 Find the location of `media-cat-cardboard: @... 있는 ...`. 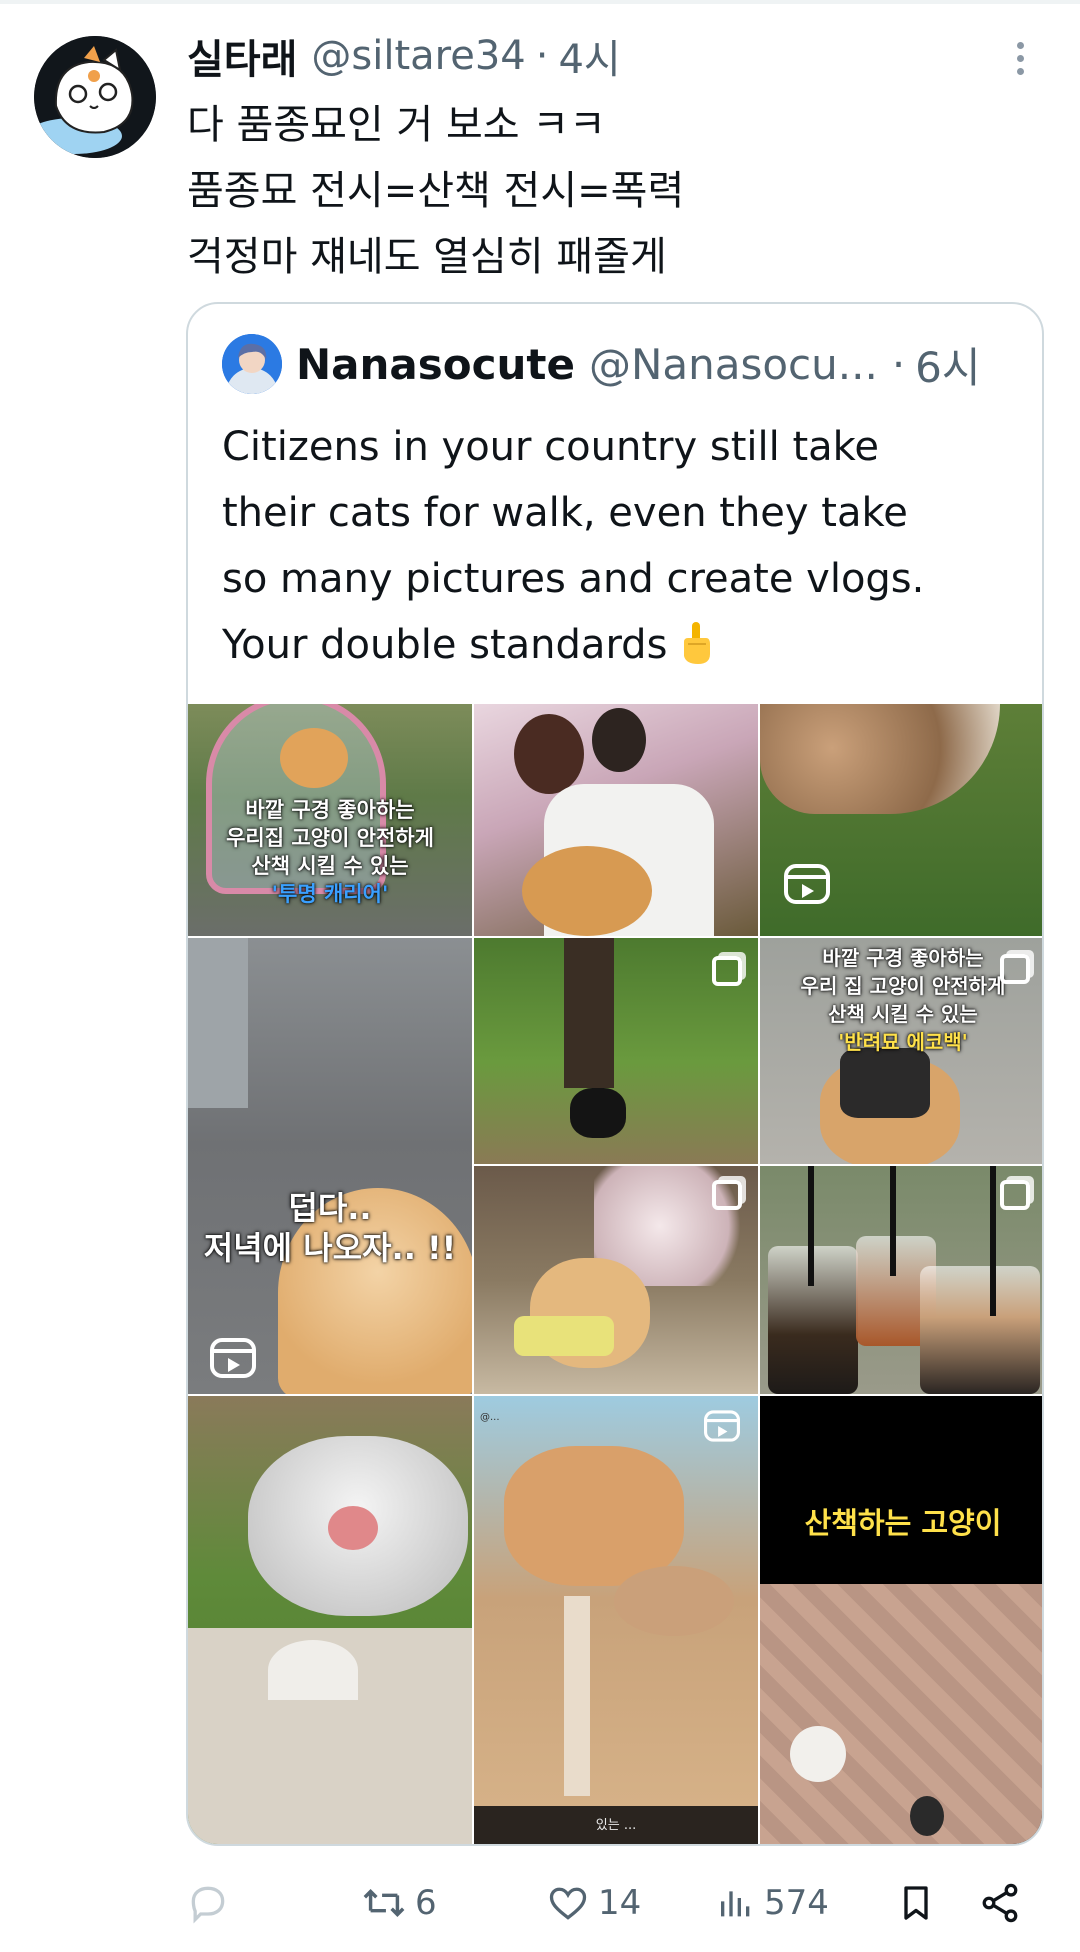

media-cat-cardboard: @... 있는 ... is located at coordinates (616, 1620).